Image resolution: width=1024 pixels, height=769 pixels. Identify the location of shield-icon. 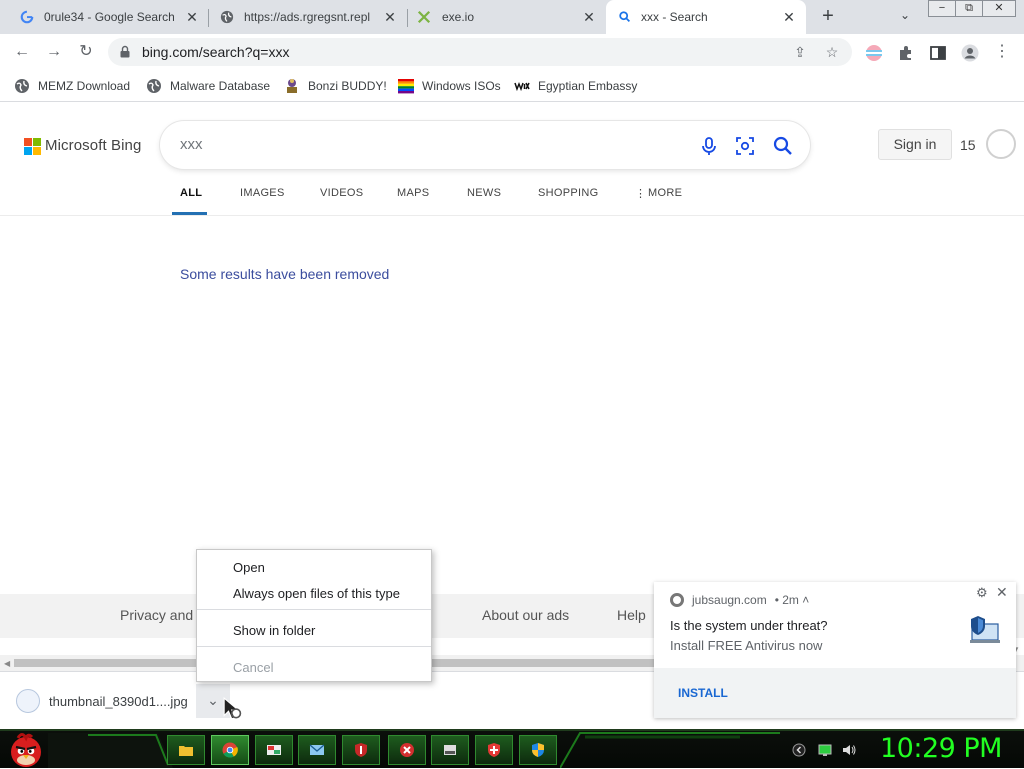
(361, 750).